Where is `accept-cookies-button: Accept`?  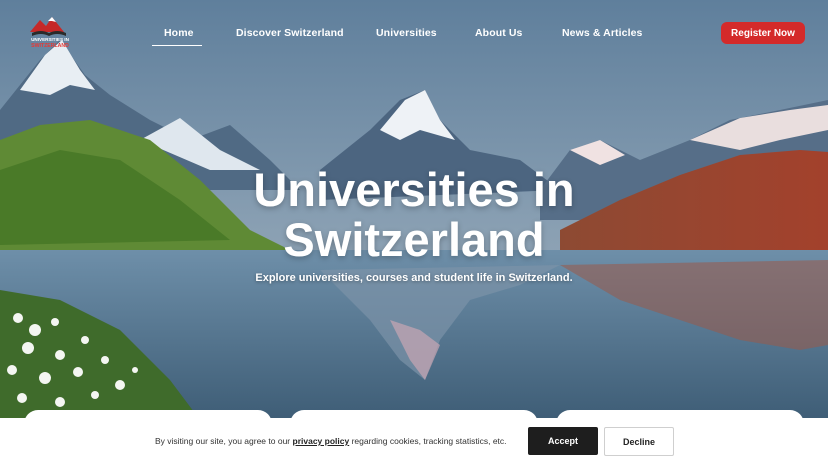 accept-cookies-button: Accept is located at coordinates (563, 441).